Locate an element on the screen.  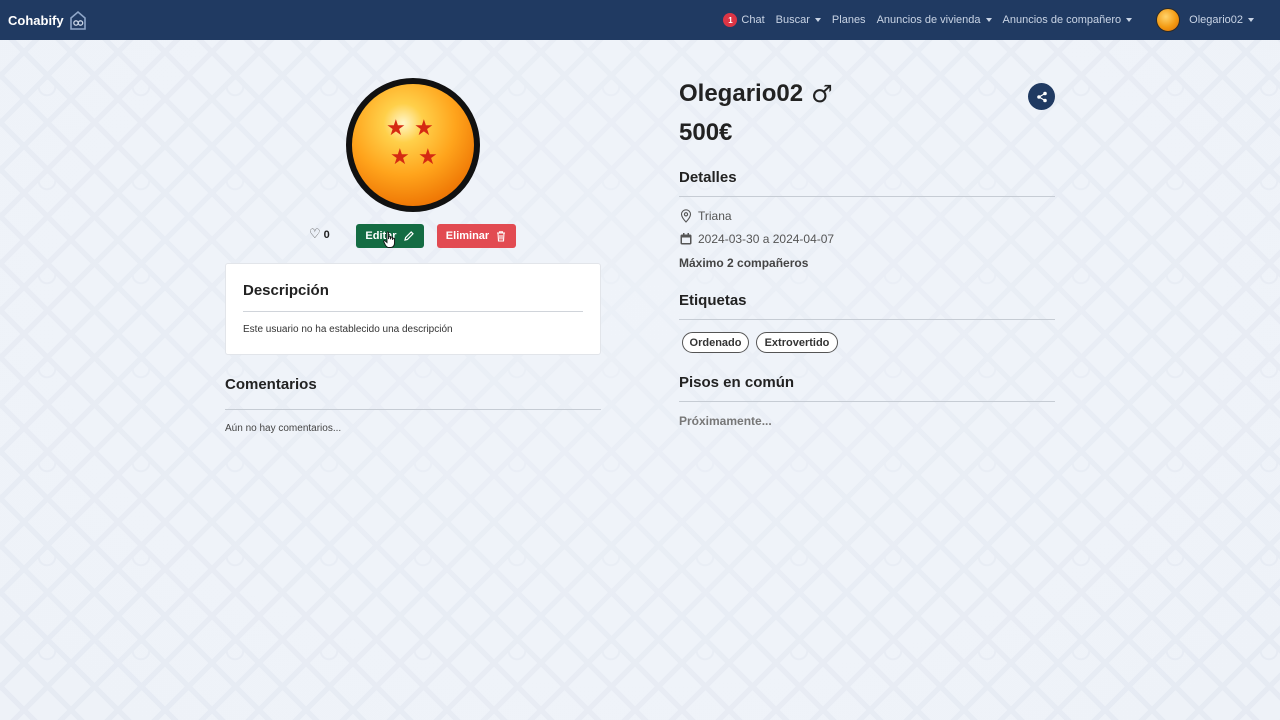
nav-chat-label: Chat is located at coordinates (753, 20).